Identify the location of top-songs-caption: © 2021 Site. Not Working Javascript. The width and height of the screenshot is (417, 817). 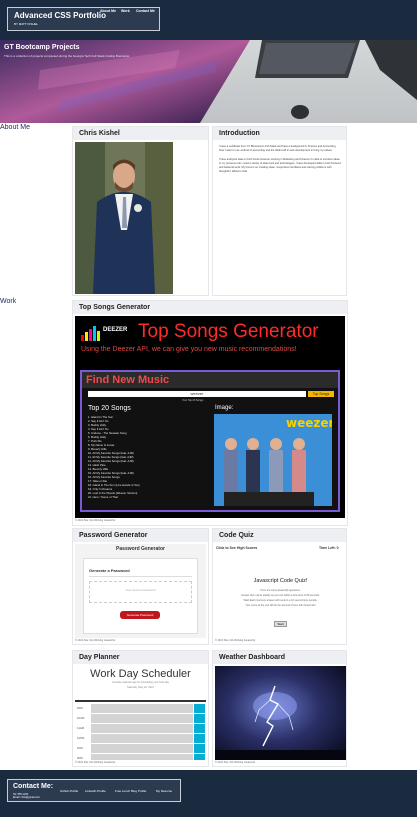
(95, 520).